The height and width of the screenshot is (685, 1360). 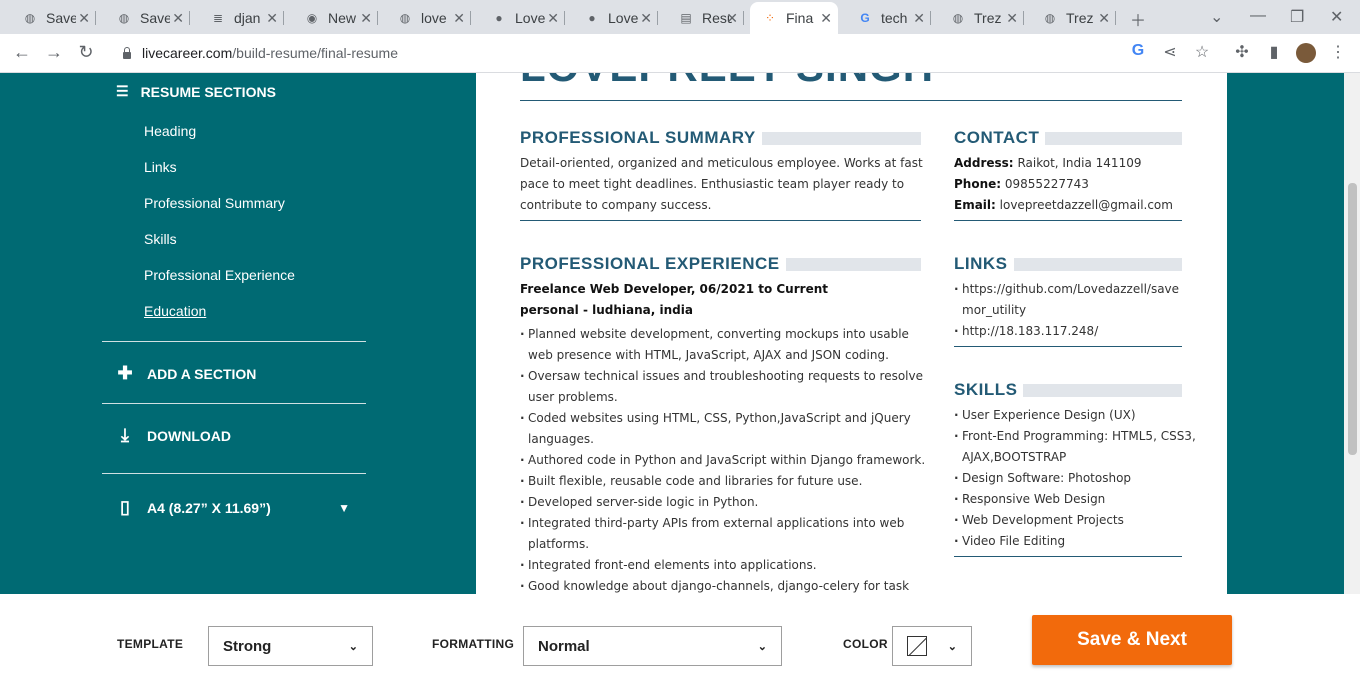 What do you see at coordinates (335, 18) in the screenshot?
I see `browser-tab: ◉ New ✕` at bounding box center [335, 18].